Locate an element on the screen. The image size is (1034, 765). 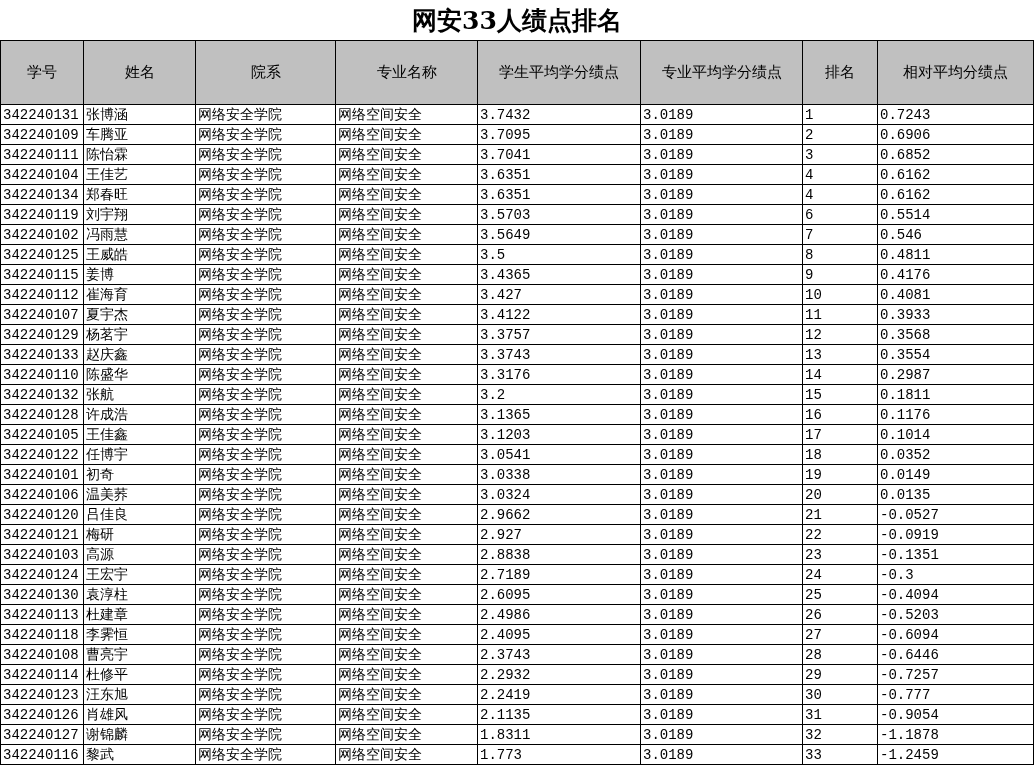
table-cell: -0.4094 is located at coordinates (955, 594).